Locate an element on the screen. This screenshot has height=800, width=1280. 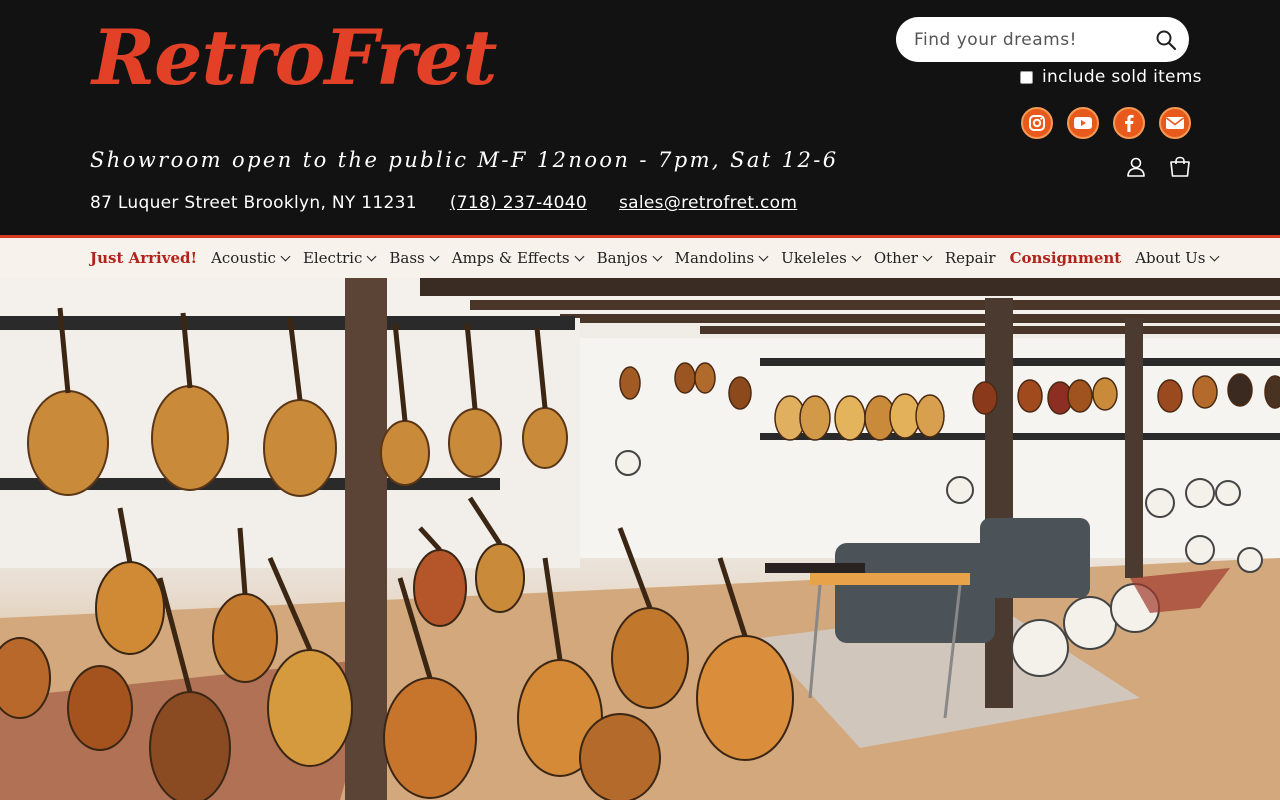
nav-item-amps-effects: Amps & Effects is located at coordinates (518, 258).